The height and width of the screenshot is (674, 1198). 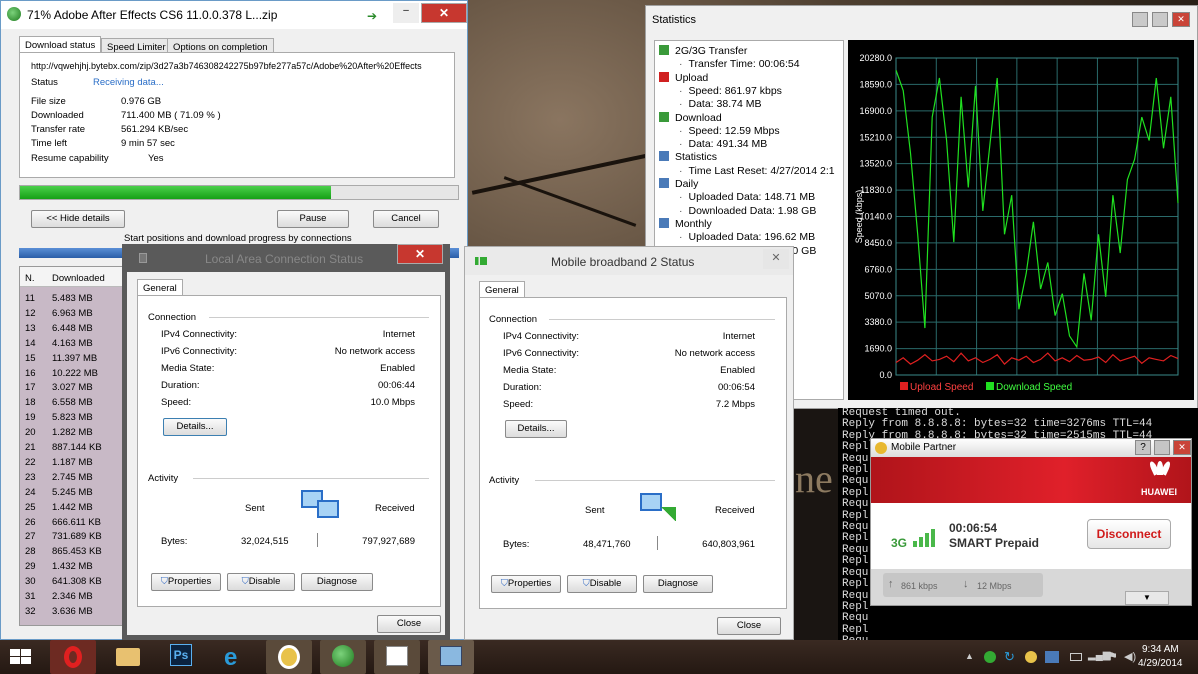 I want to click on row-number: 22, so click(x=30, y=462).